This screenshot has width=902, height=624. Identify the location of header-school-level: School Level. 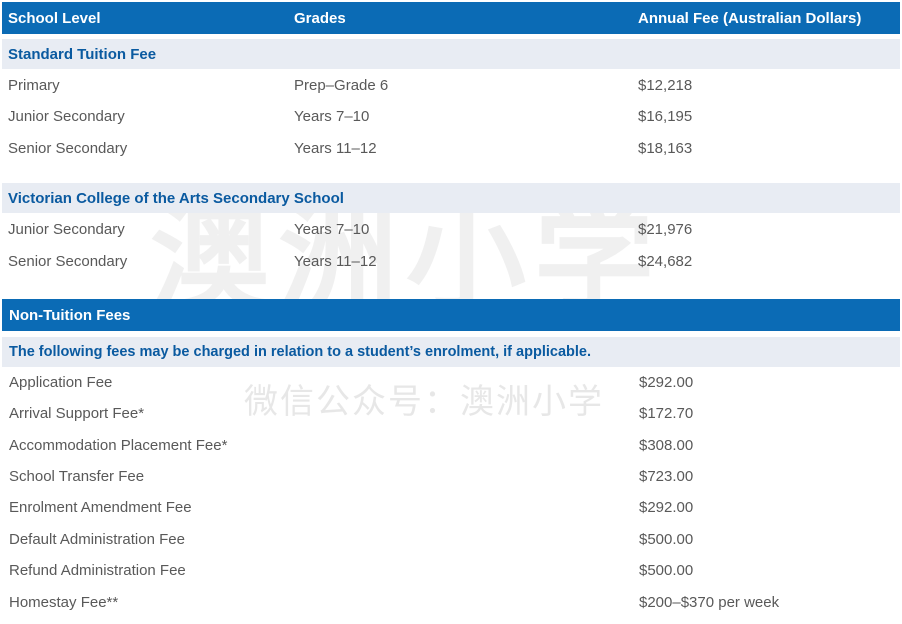
(54, 18).